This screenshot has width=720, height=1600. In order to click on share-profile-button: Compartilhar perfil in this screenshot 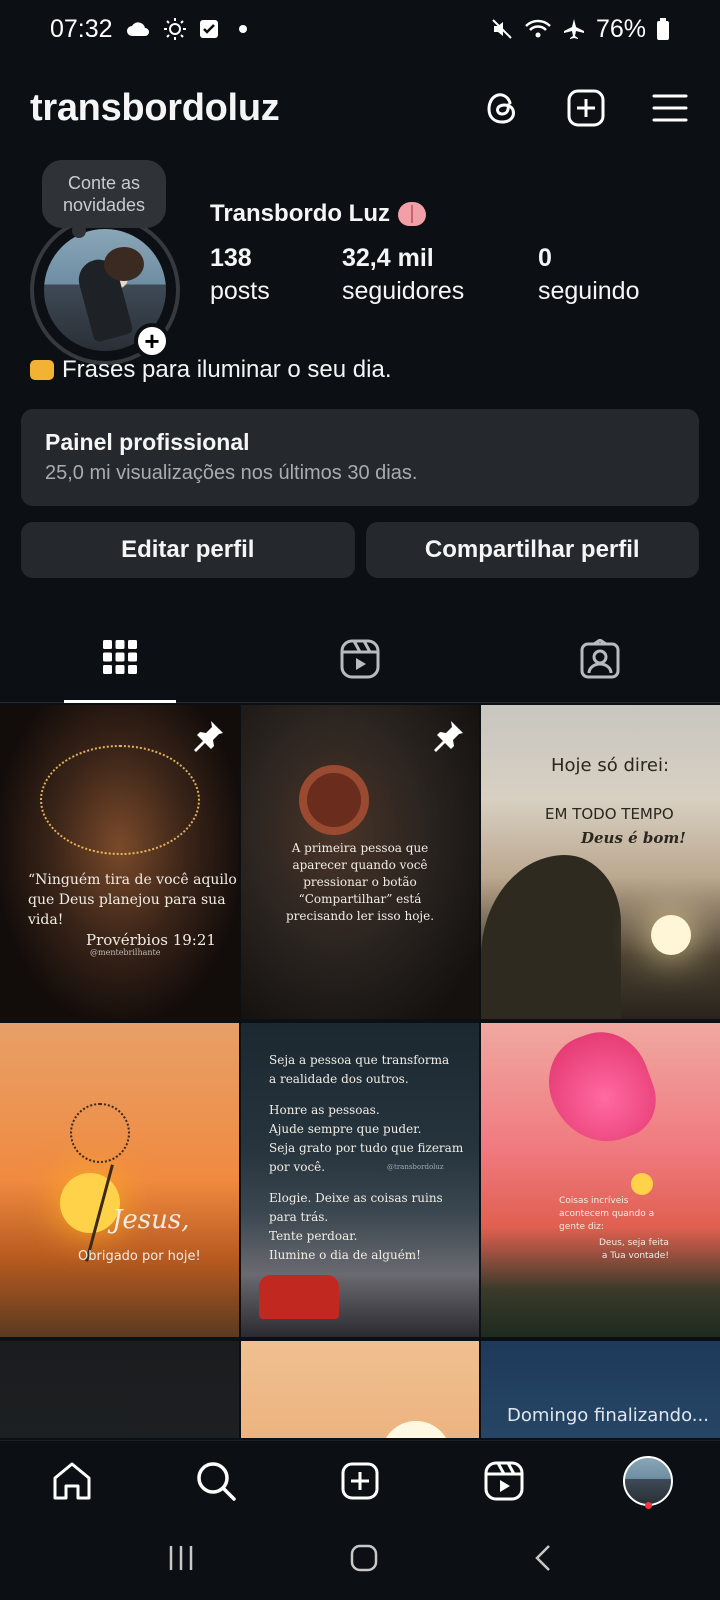, I will do `click(532, 550)`.